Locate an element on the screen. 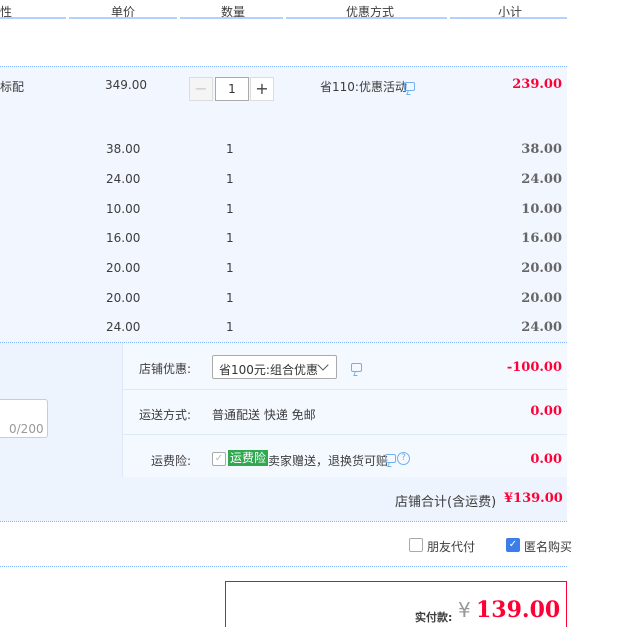  shipping-amount: 0.00 is located at coordinates (546, 411).